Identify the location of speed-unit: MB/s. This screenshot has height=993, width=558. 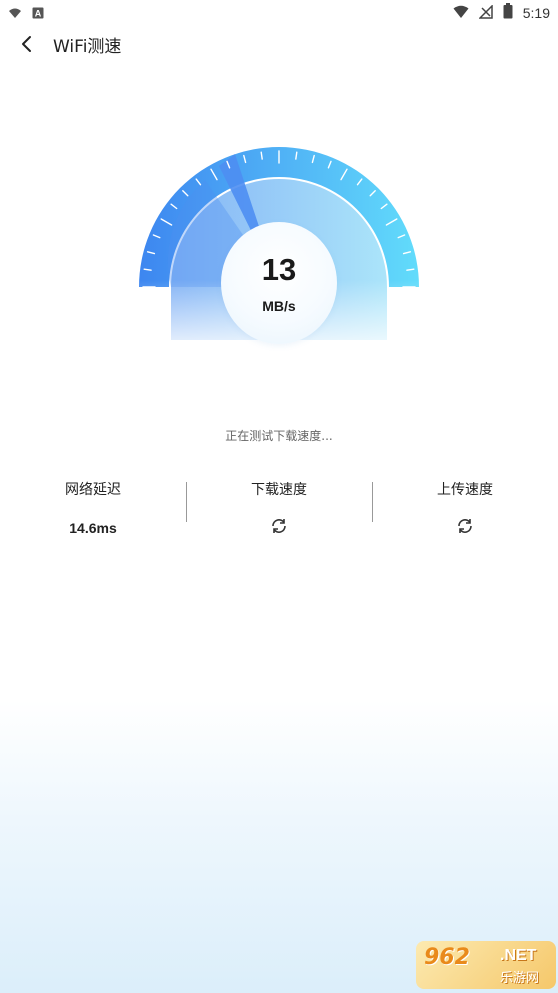
(279, 306).